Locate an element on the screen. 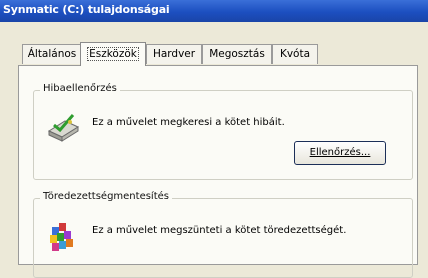 The height and width of the screenshot is (278, 428). tab-quota: Kvóta is located at coordinates (295, 54).